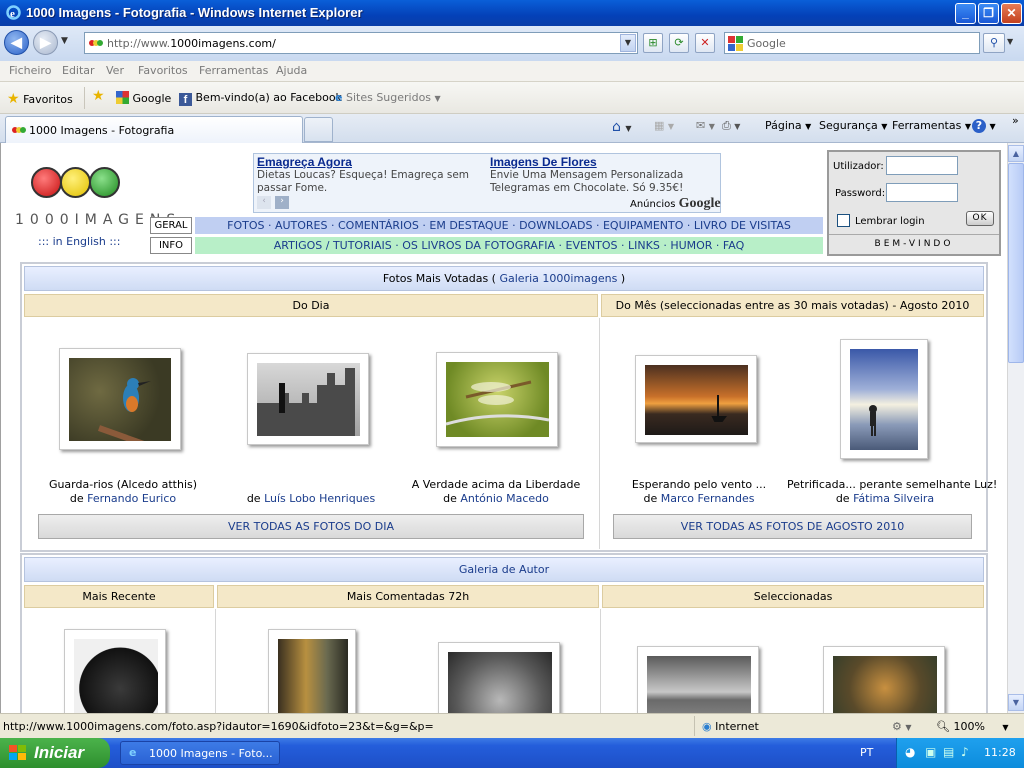  I want to click on menu-ferramentas: Ferramentas, so click(233, 70).